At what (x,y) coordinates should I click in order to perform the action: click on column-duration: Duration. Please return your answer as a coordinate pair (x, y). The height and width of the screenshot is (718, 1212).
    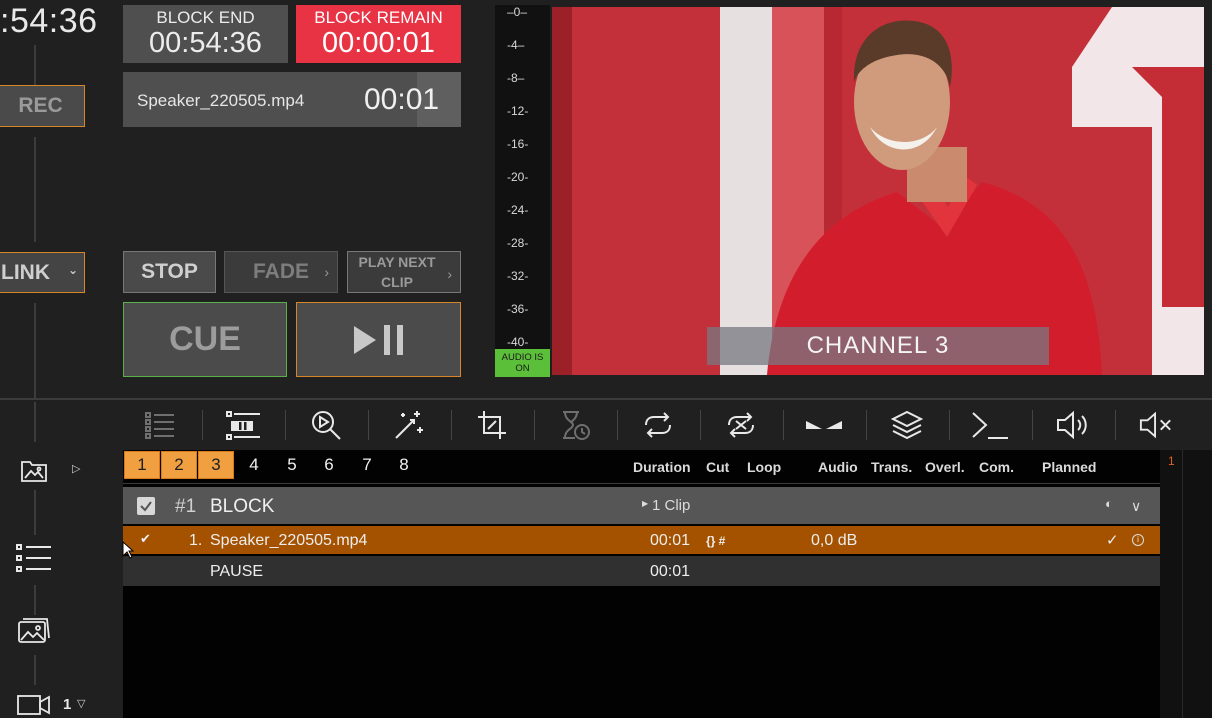
    Looking at the image, I should click on (662, 467).